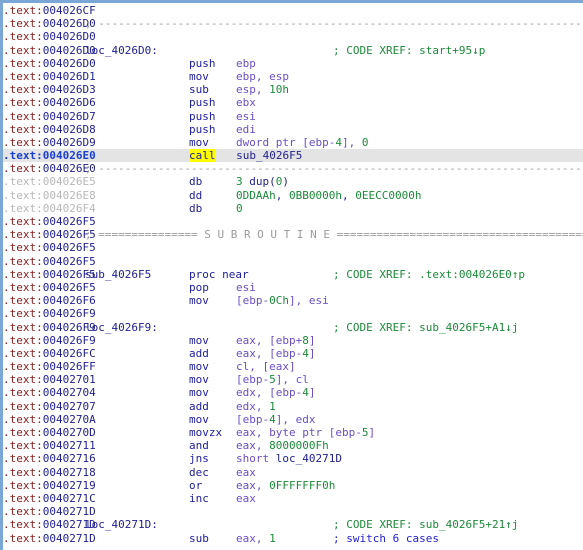  I want to click on instruction-operands: [ebp-0Ch], esi, so click(282, 300).